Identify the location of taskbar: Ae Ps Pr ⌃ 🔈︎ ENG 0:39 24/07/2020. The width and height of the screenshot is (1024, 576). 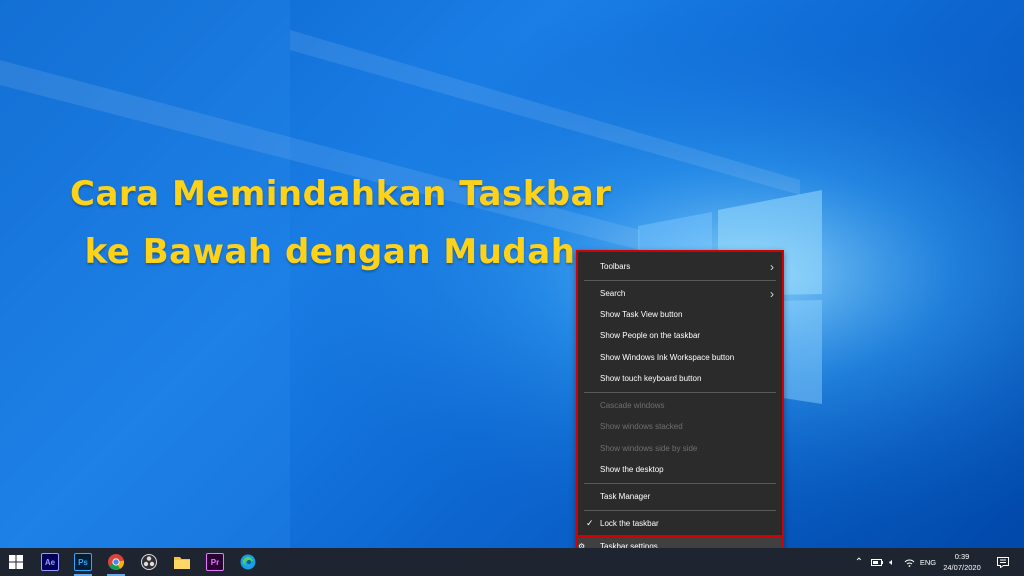
(512, 562).